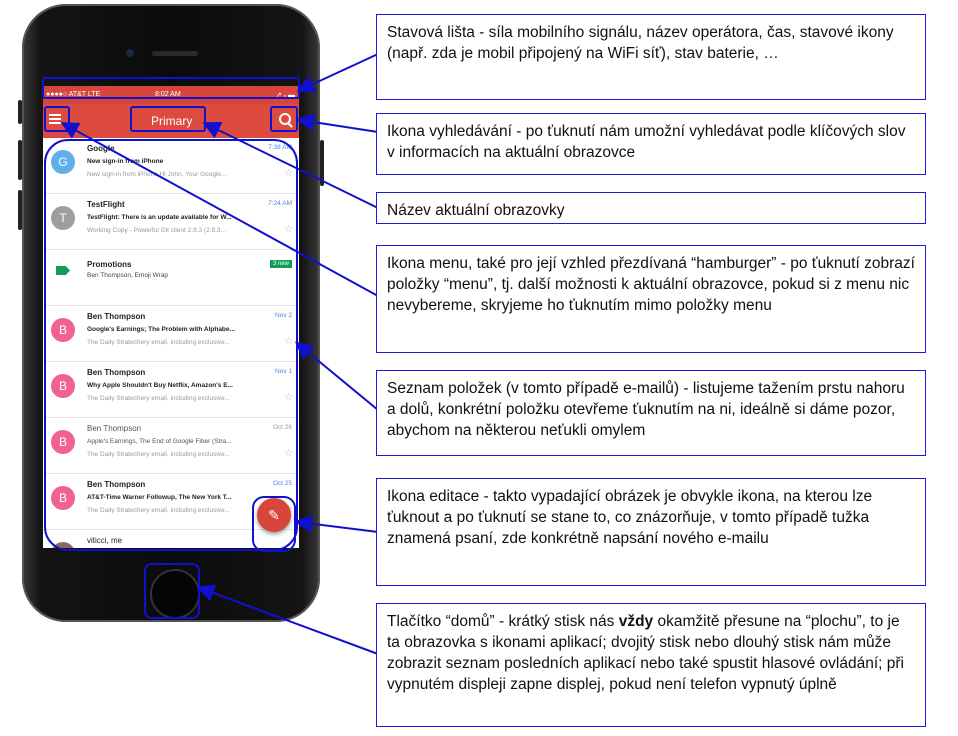  Describe the element at coordinates (503, 621) in the screenshot. I see `note-home-text-1: Tlačítko “domů” - krátký stisk nás` at that location.